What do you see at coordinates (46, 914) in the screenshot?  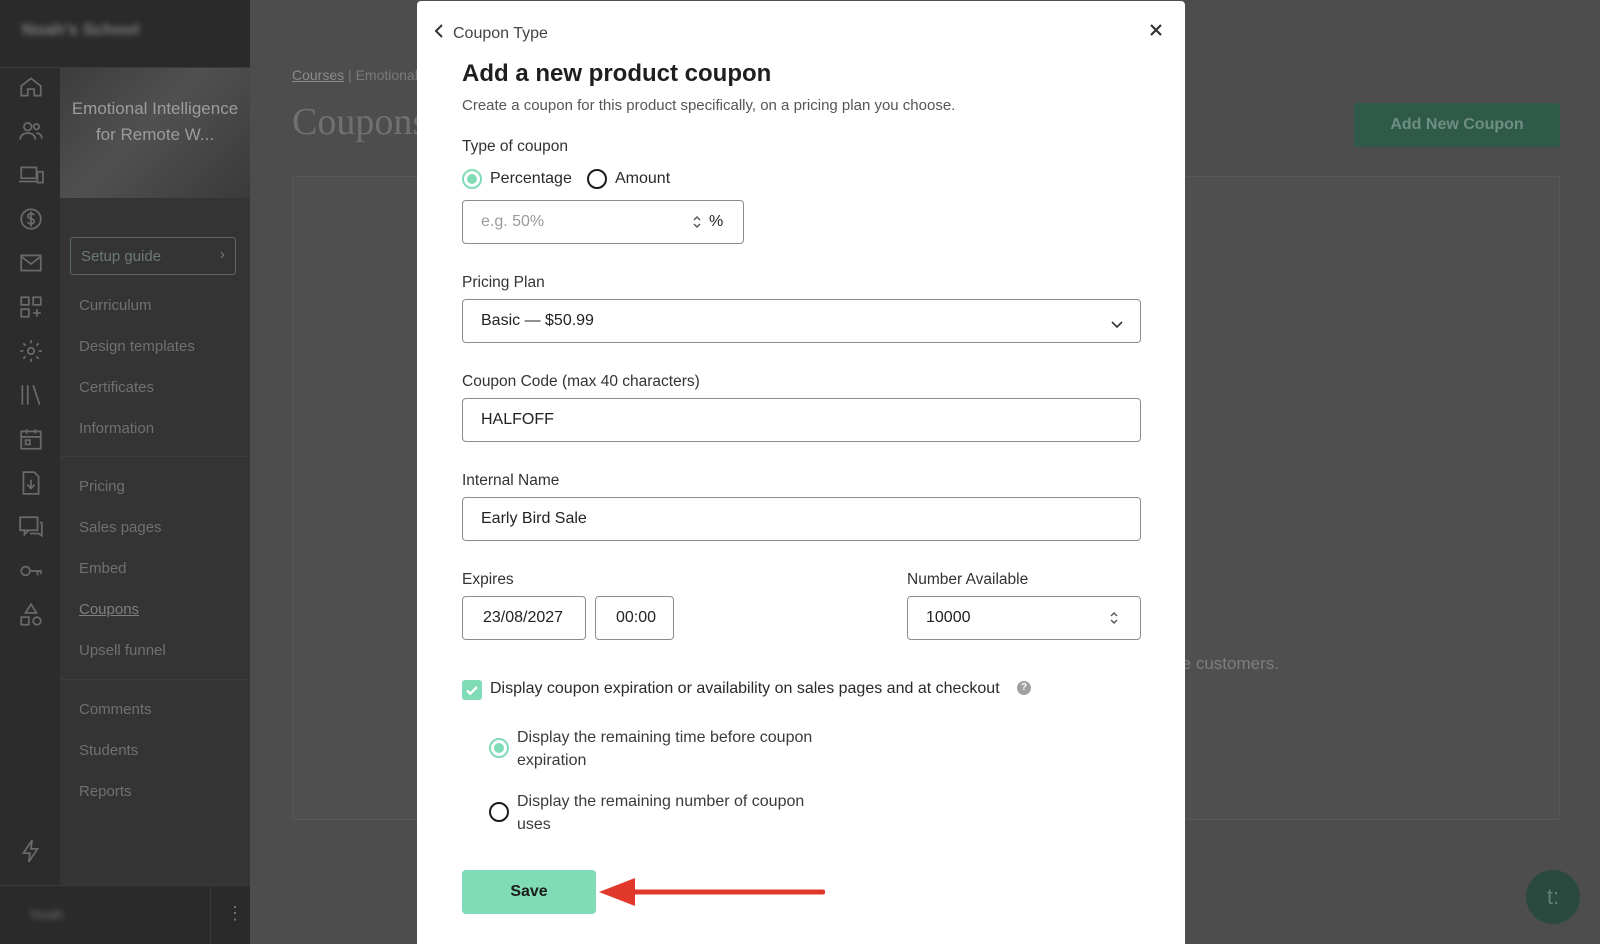 I see `user-name: Noah` at bounding box center [46, 914].